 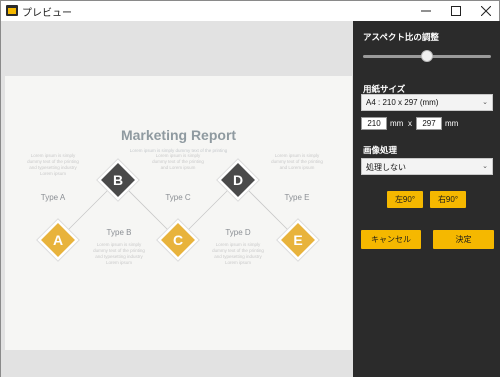 I want to click on diamond-b-letter: B, so click(x=118, y=180).